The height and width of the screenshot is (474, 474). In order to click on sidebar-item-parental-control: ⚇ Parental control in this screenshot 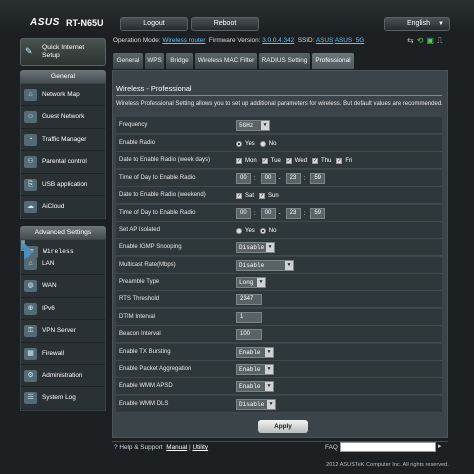, I will do `click(63, 162)`.